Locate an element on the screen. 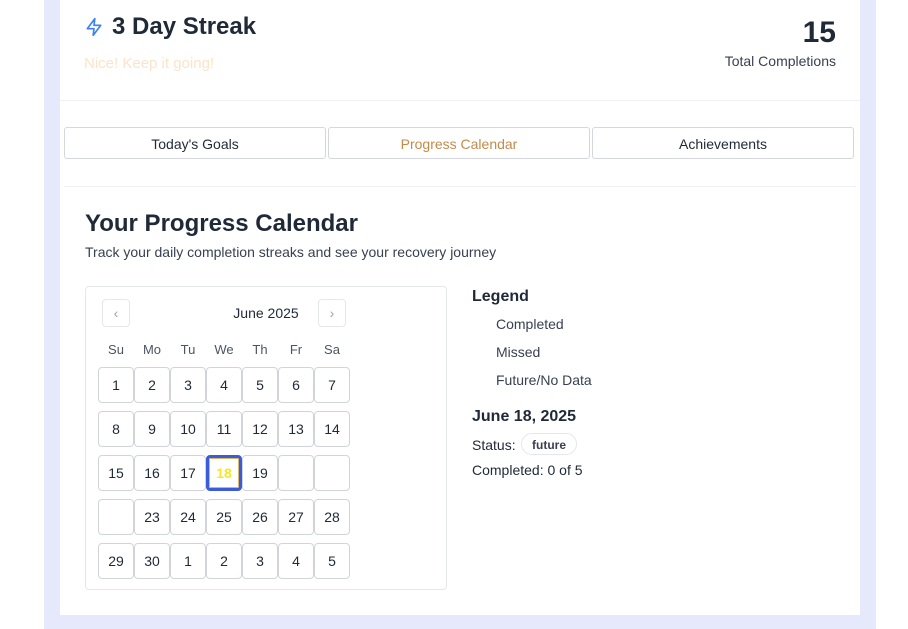 The image size is (908, 629). chevron-right-icon: › is located at coordinates (332, 313).